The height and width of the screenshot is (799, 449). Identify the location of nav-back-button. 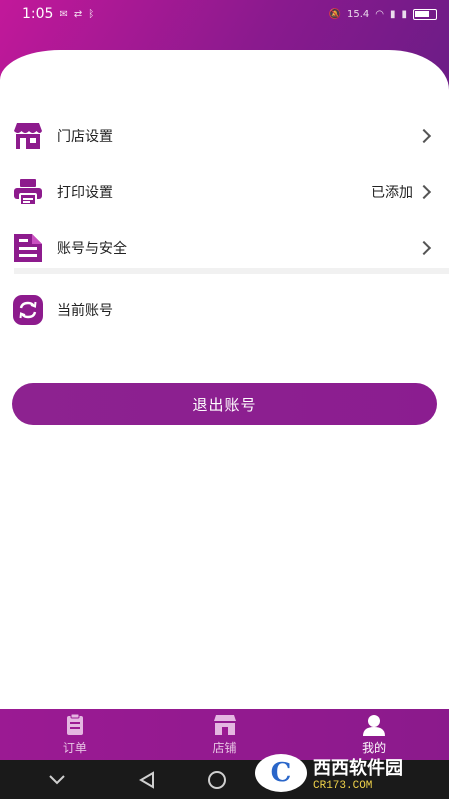
(147, 779).